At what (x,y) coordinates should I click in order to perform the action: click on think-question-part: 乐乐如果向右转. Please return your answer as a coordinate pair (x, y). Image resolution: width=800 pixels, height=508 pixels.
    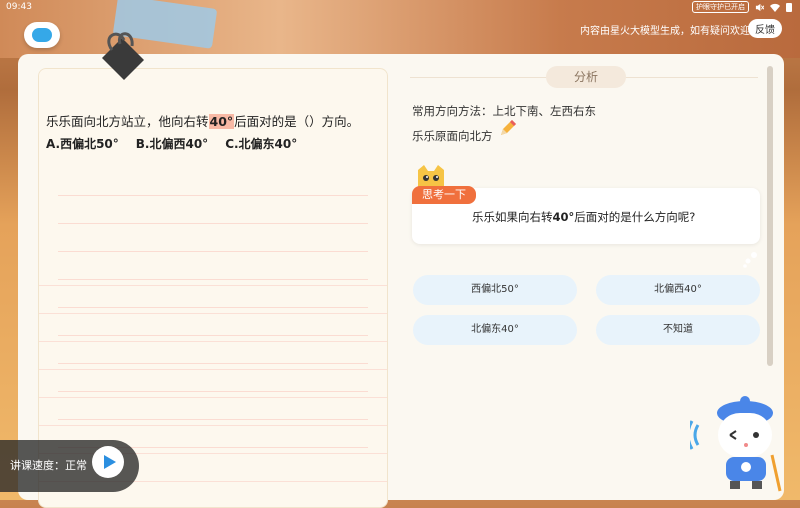
    Looking at the image, I should click on (512, 217).